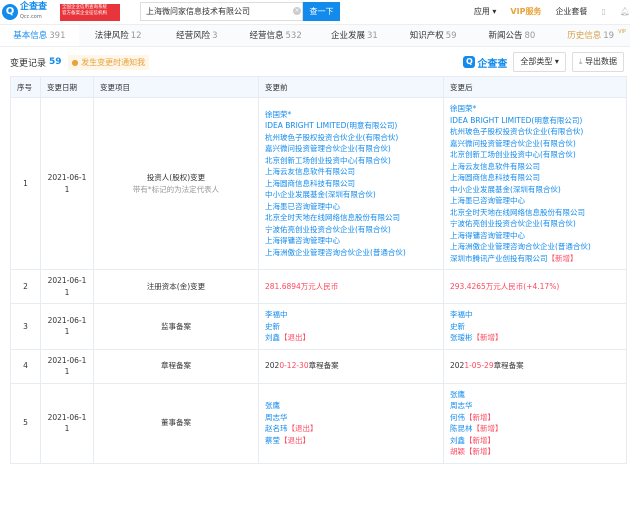  What do you see at coordinates (197, 35) in the screenshot?
I see `tab-2: 经营风险 3` at bounding box center [197, 35].